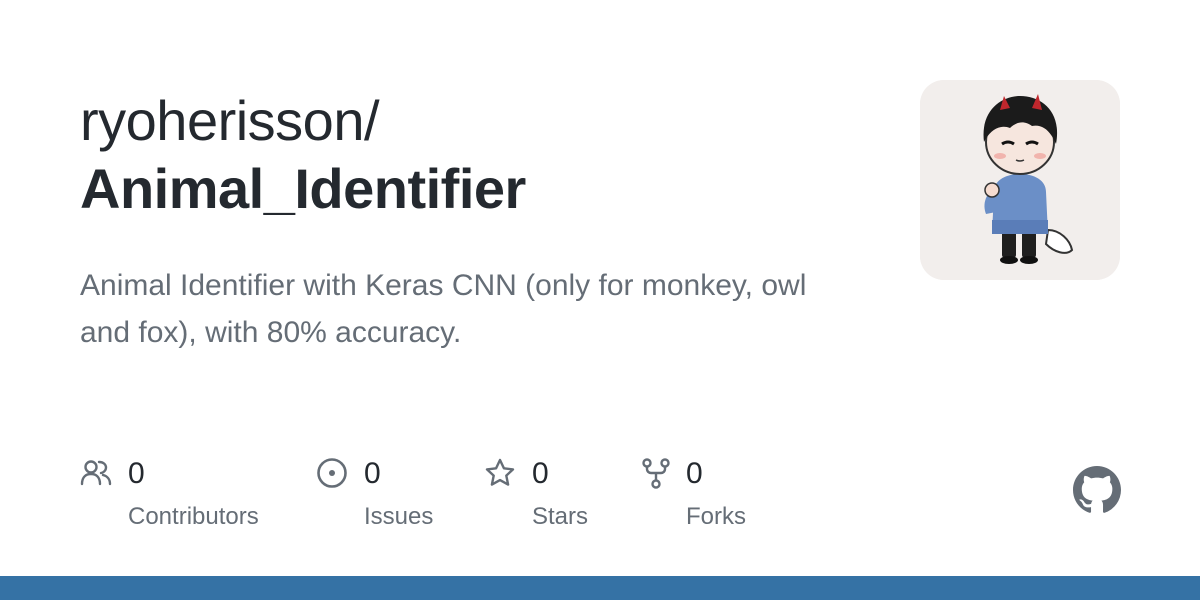  Describe the element at coordinates (193, 516) in the screenshot. I see `stat-label: Contributors` at that location.